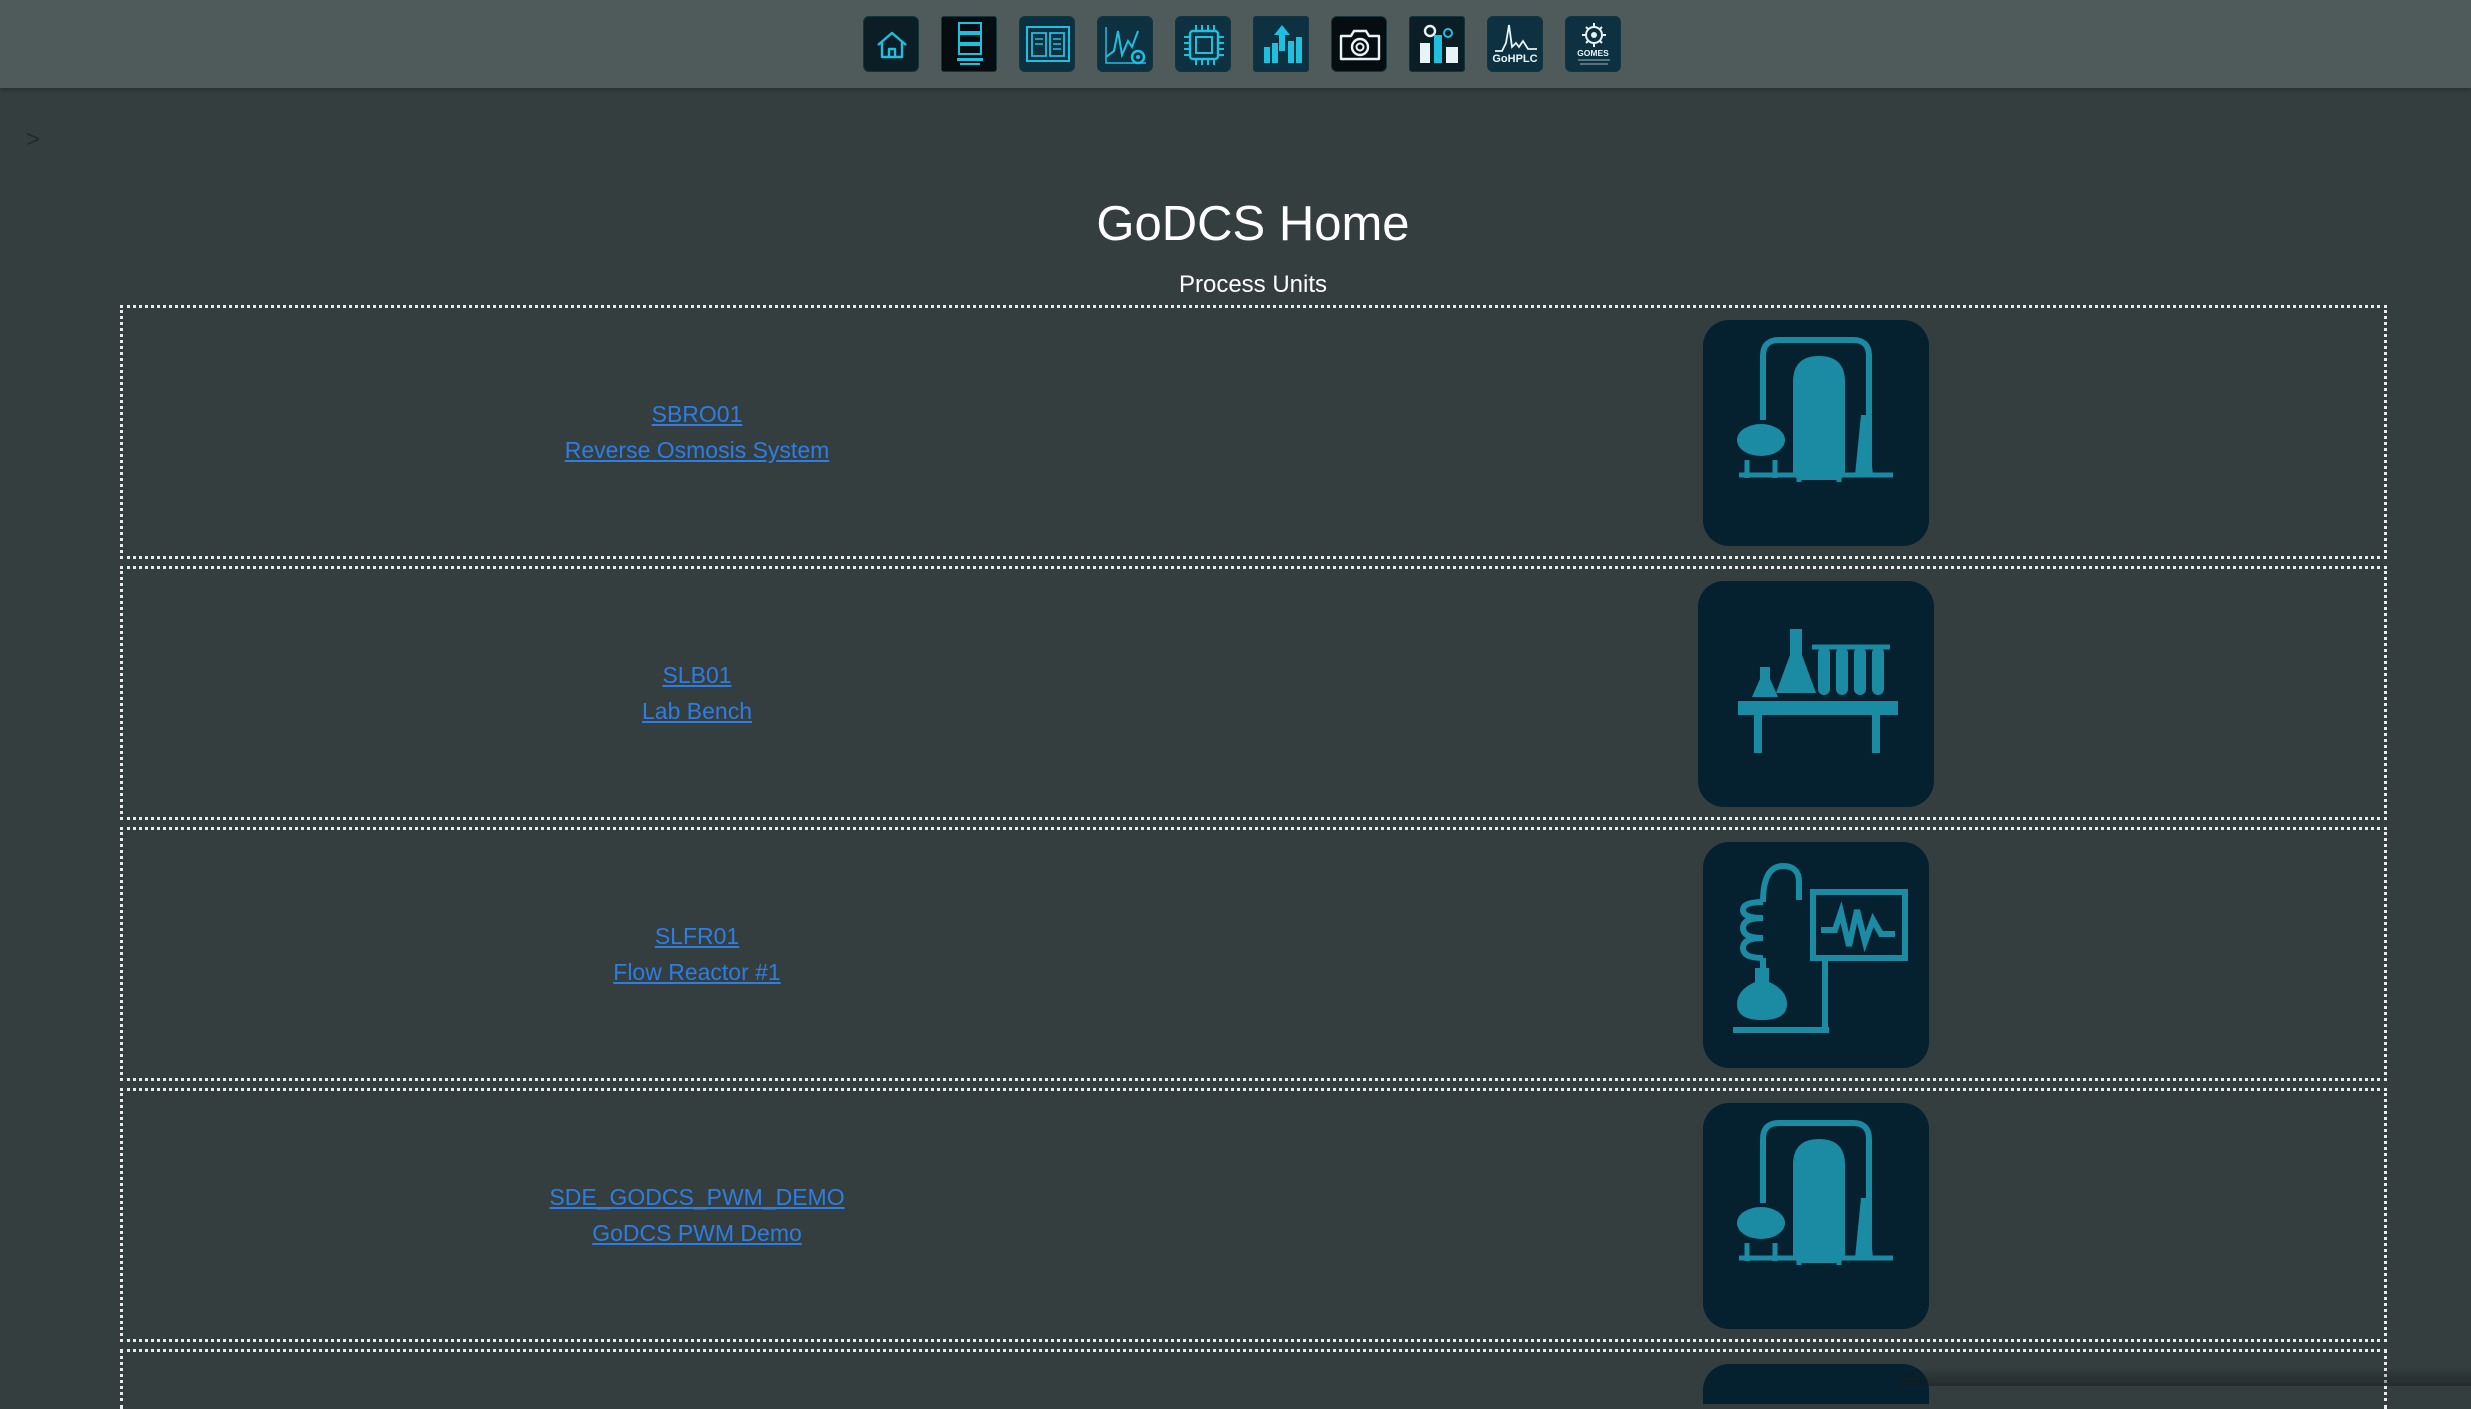  Describe the element at coordinates (2185, 1377) in the screenshot. I see `bottom-shadow` at that location.